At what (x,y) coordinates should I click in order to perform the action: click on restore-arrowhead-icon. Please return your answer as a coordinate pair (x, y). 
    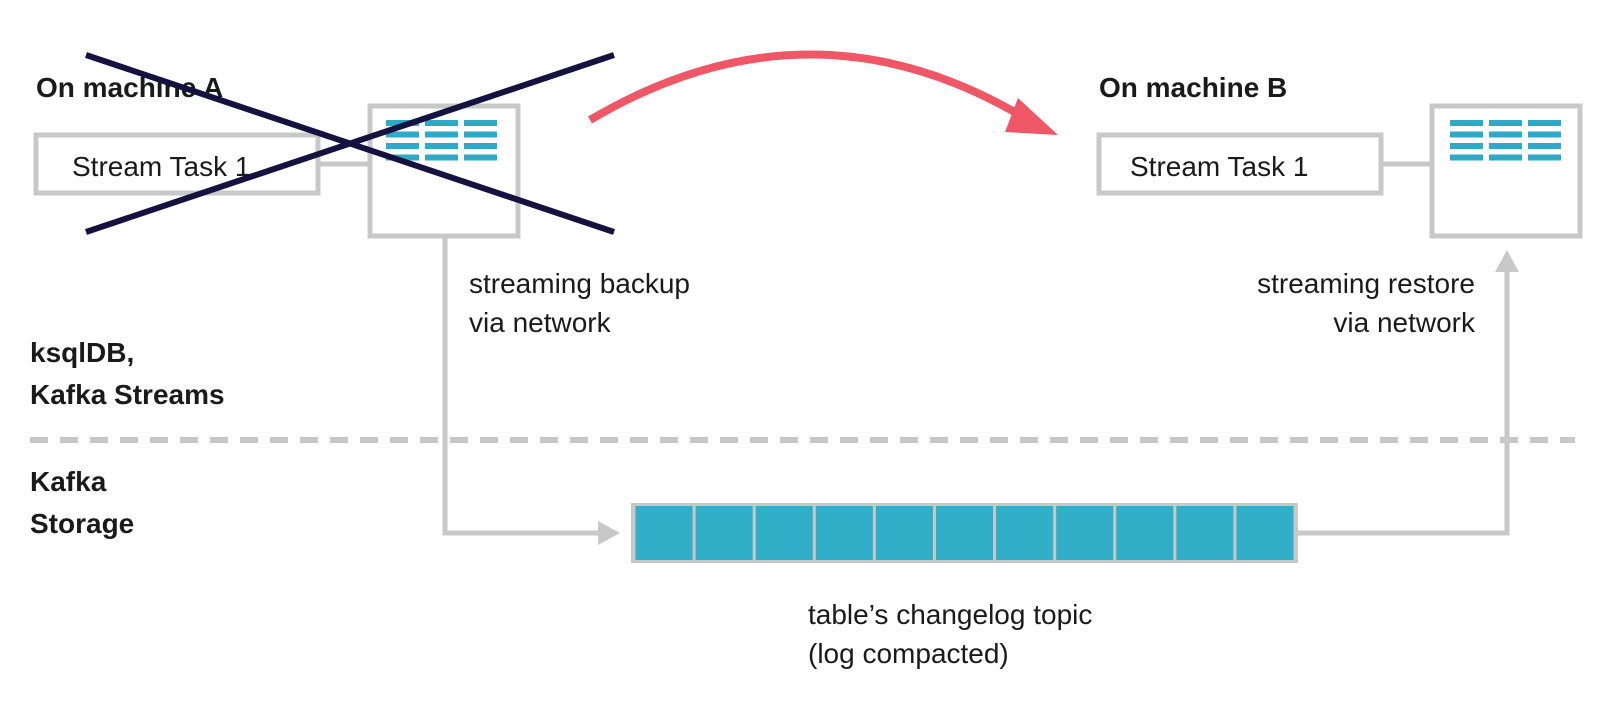
    Looking at the image, I should click on (1507, 261).